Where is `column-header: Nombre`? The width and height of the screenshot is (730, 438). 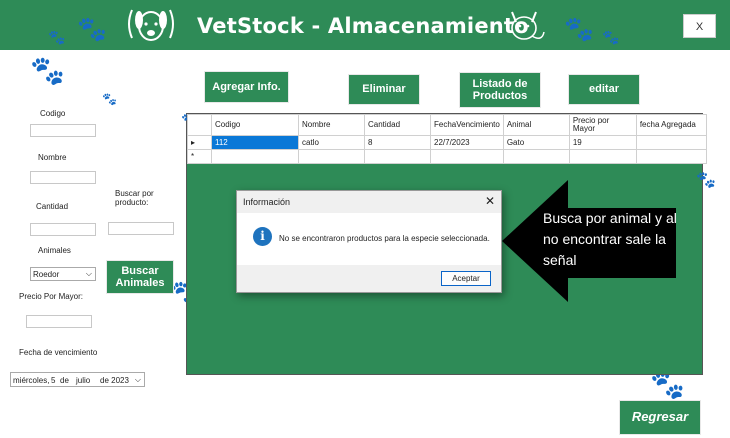
column-header: Nombre is located at coordinates (331, 125).